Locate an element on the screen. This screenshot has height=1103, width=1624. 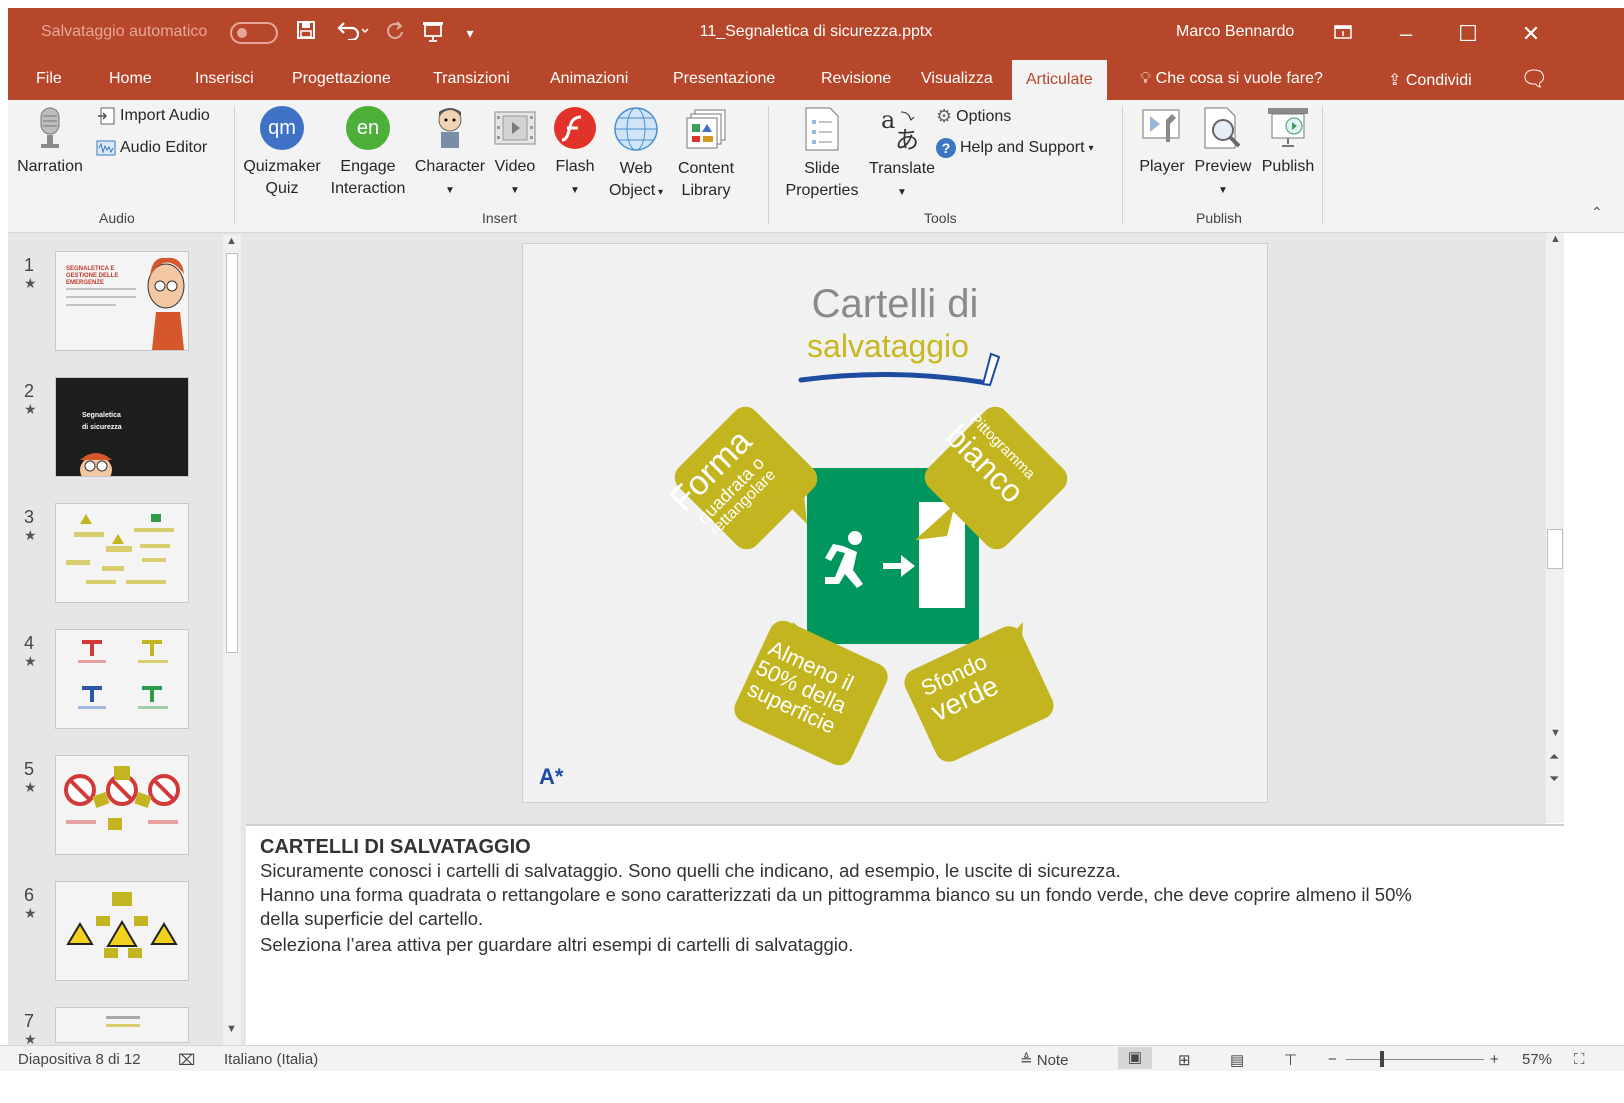
share-button: ⇪ Condividi is located at coordinates (1430, 80).